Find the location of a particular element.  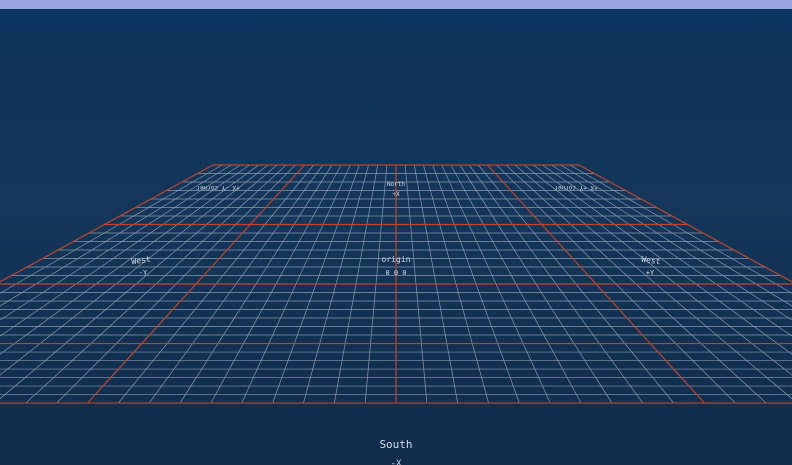

origin-coords-label: 0 0 0 is located at coordinates (395, 273).